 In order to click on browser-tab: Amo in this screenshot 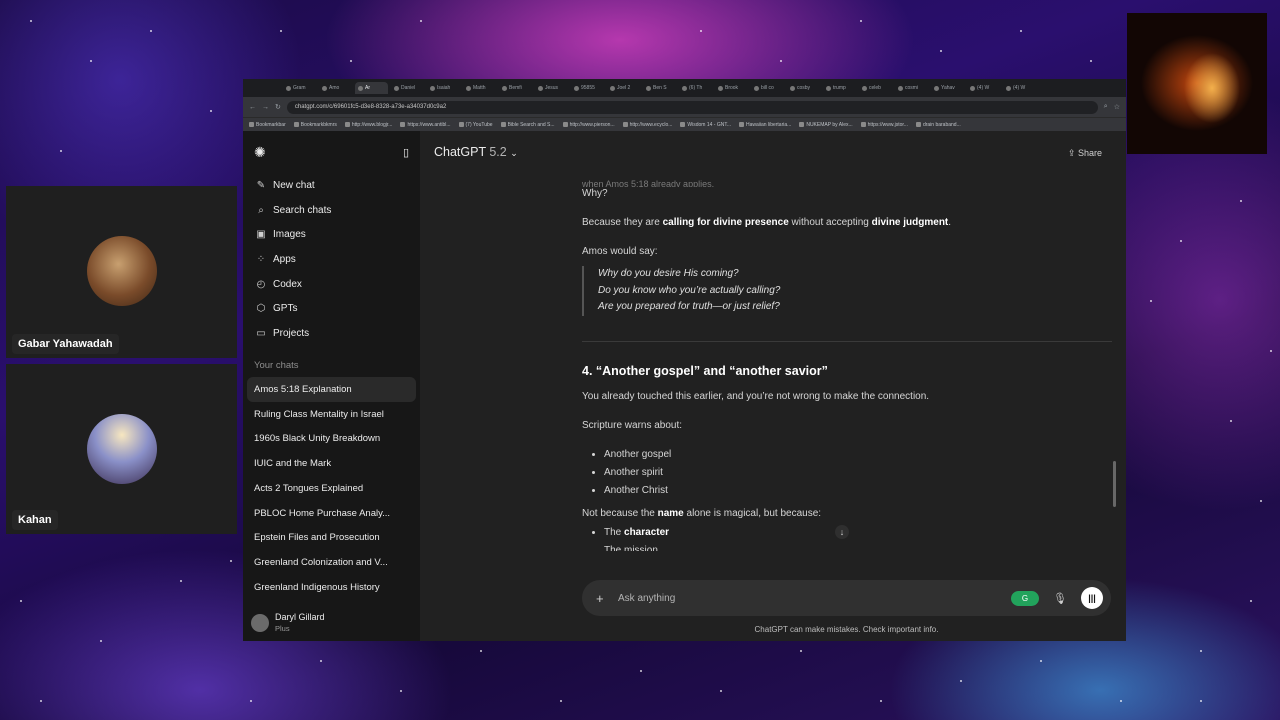, I will do `click(335, 88)`.